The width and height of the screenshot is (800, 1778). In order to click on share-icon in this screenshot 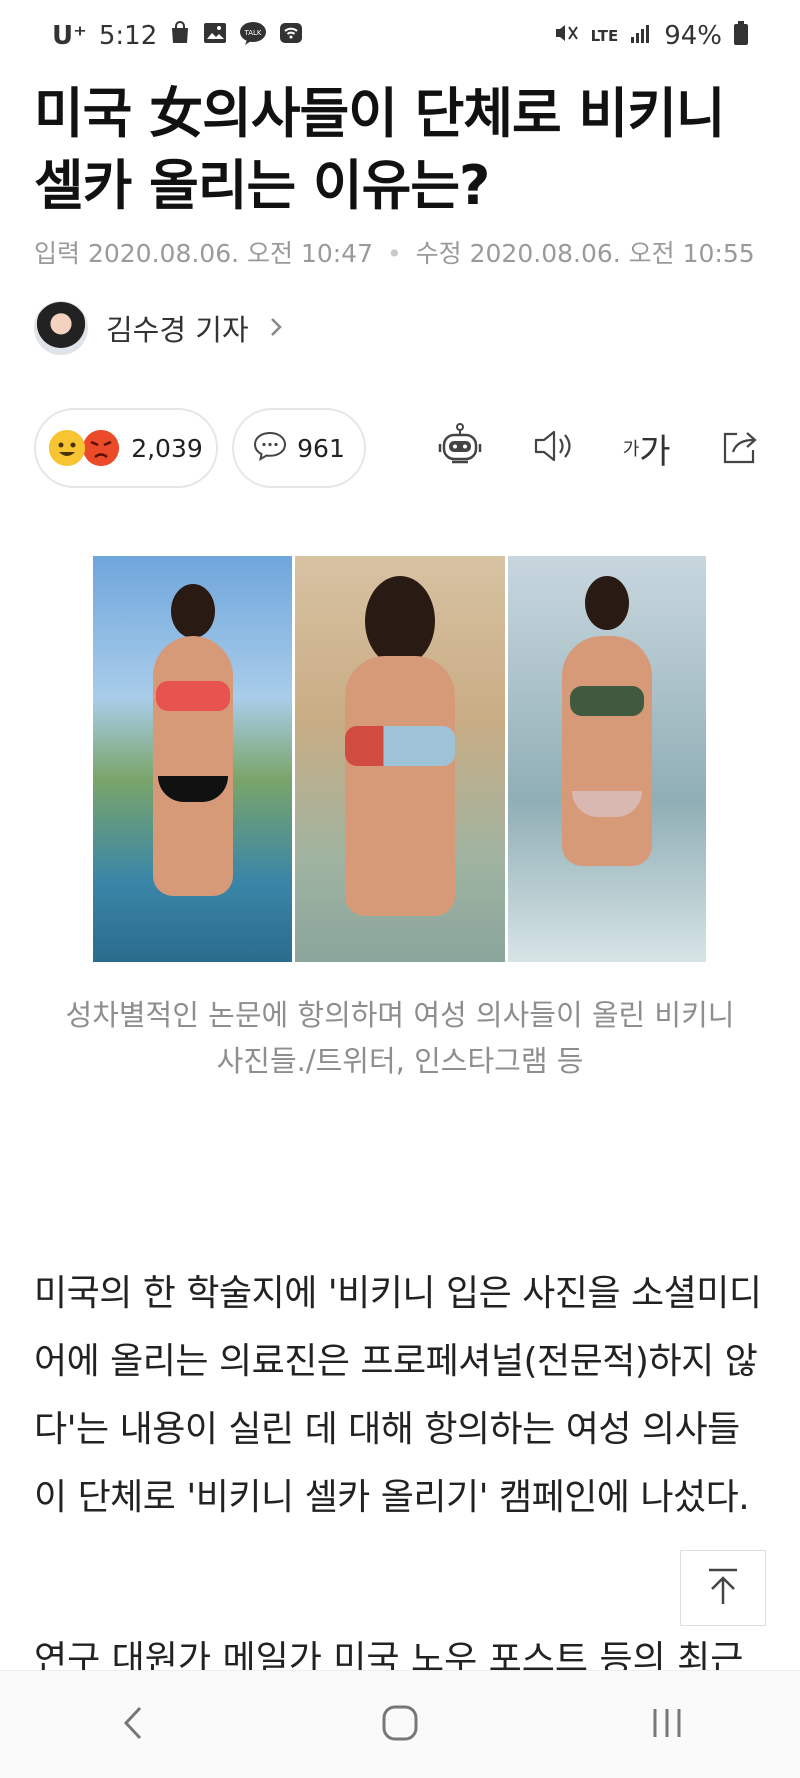, I will do `click(740, 448)`.